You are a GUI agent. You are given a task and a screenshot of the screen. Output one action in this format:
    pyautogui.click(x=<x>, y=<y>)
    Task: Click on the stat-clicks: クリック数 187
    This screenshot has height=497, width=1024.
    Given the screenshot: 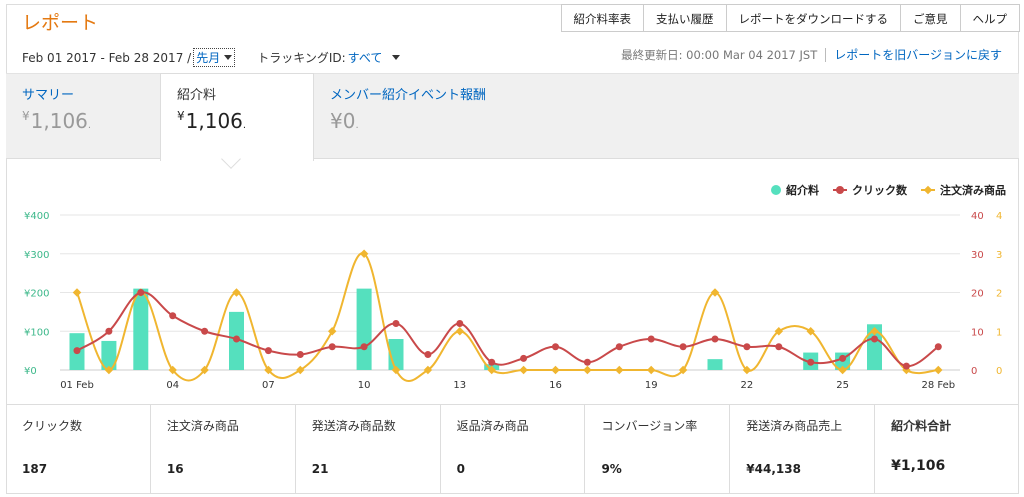 What is the action you would take?
    pyautogui.click(x=78, y=449)
    